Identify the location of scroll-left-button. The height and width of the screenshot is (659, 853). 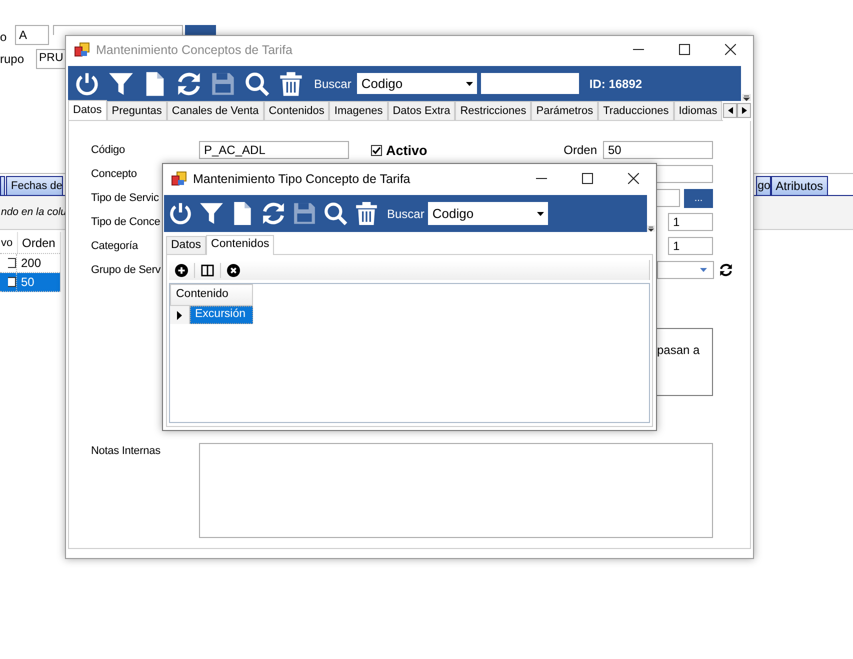
(730, 110).